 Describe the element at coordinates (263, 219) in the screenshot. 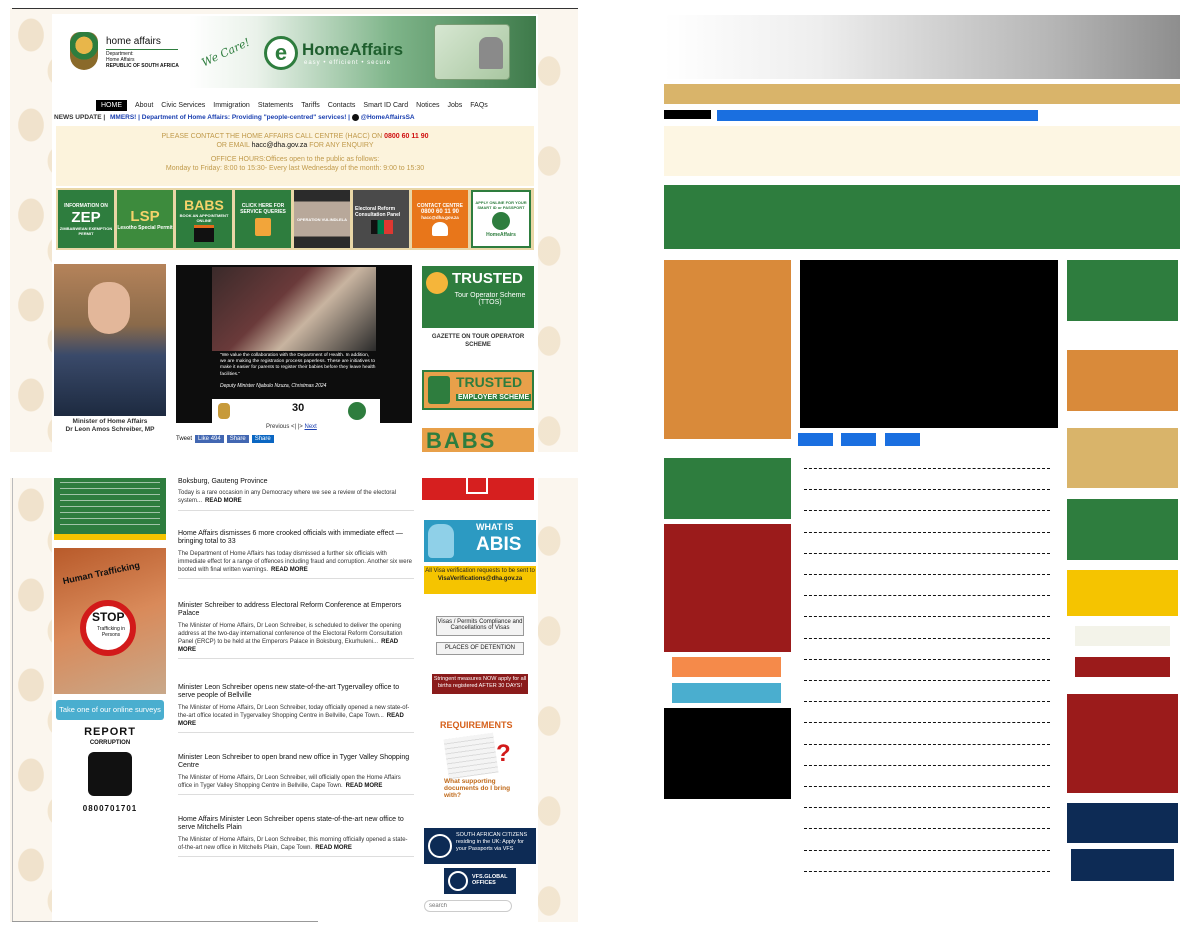

I see `tile-service-queries: CLICK HERE FOR SERVICE QUERIES` at that location.